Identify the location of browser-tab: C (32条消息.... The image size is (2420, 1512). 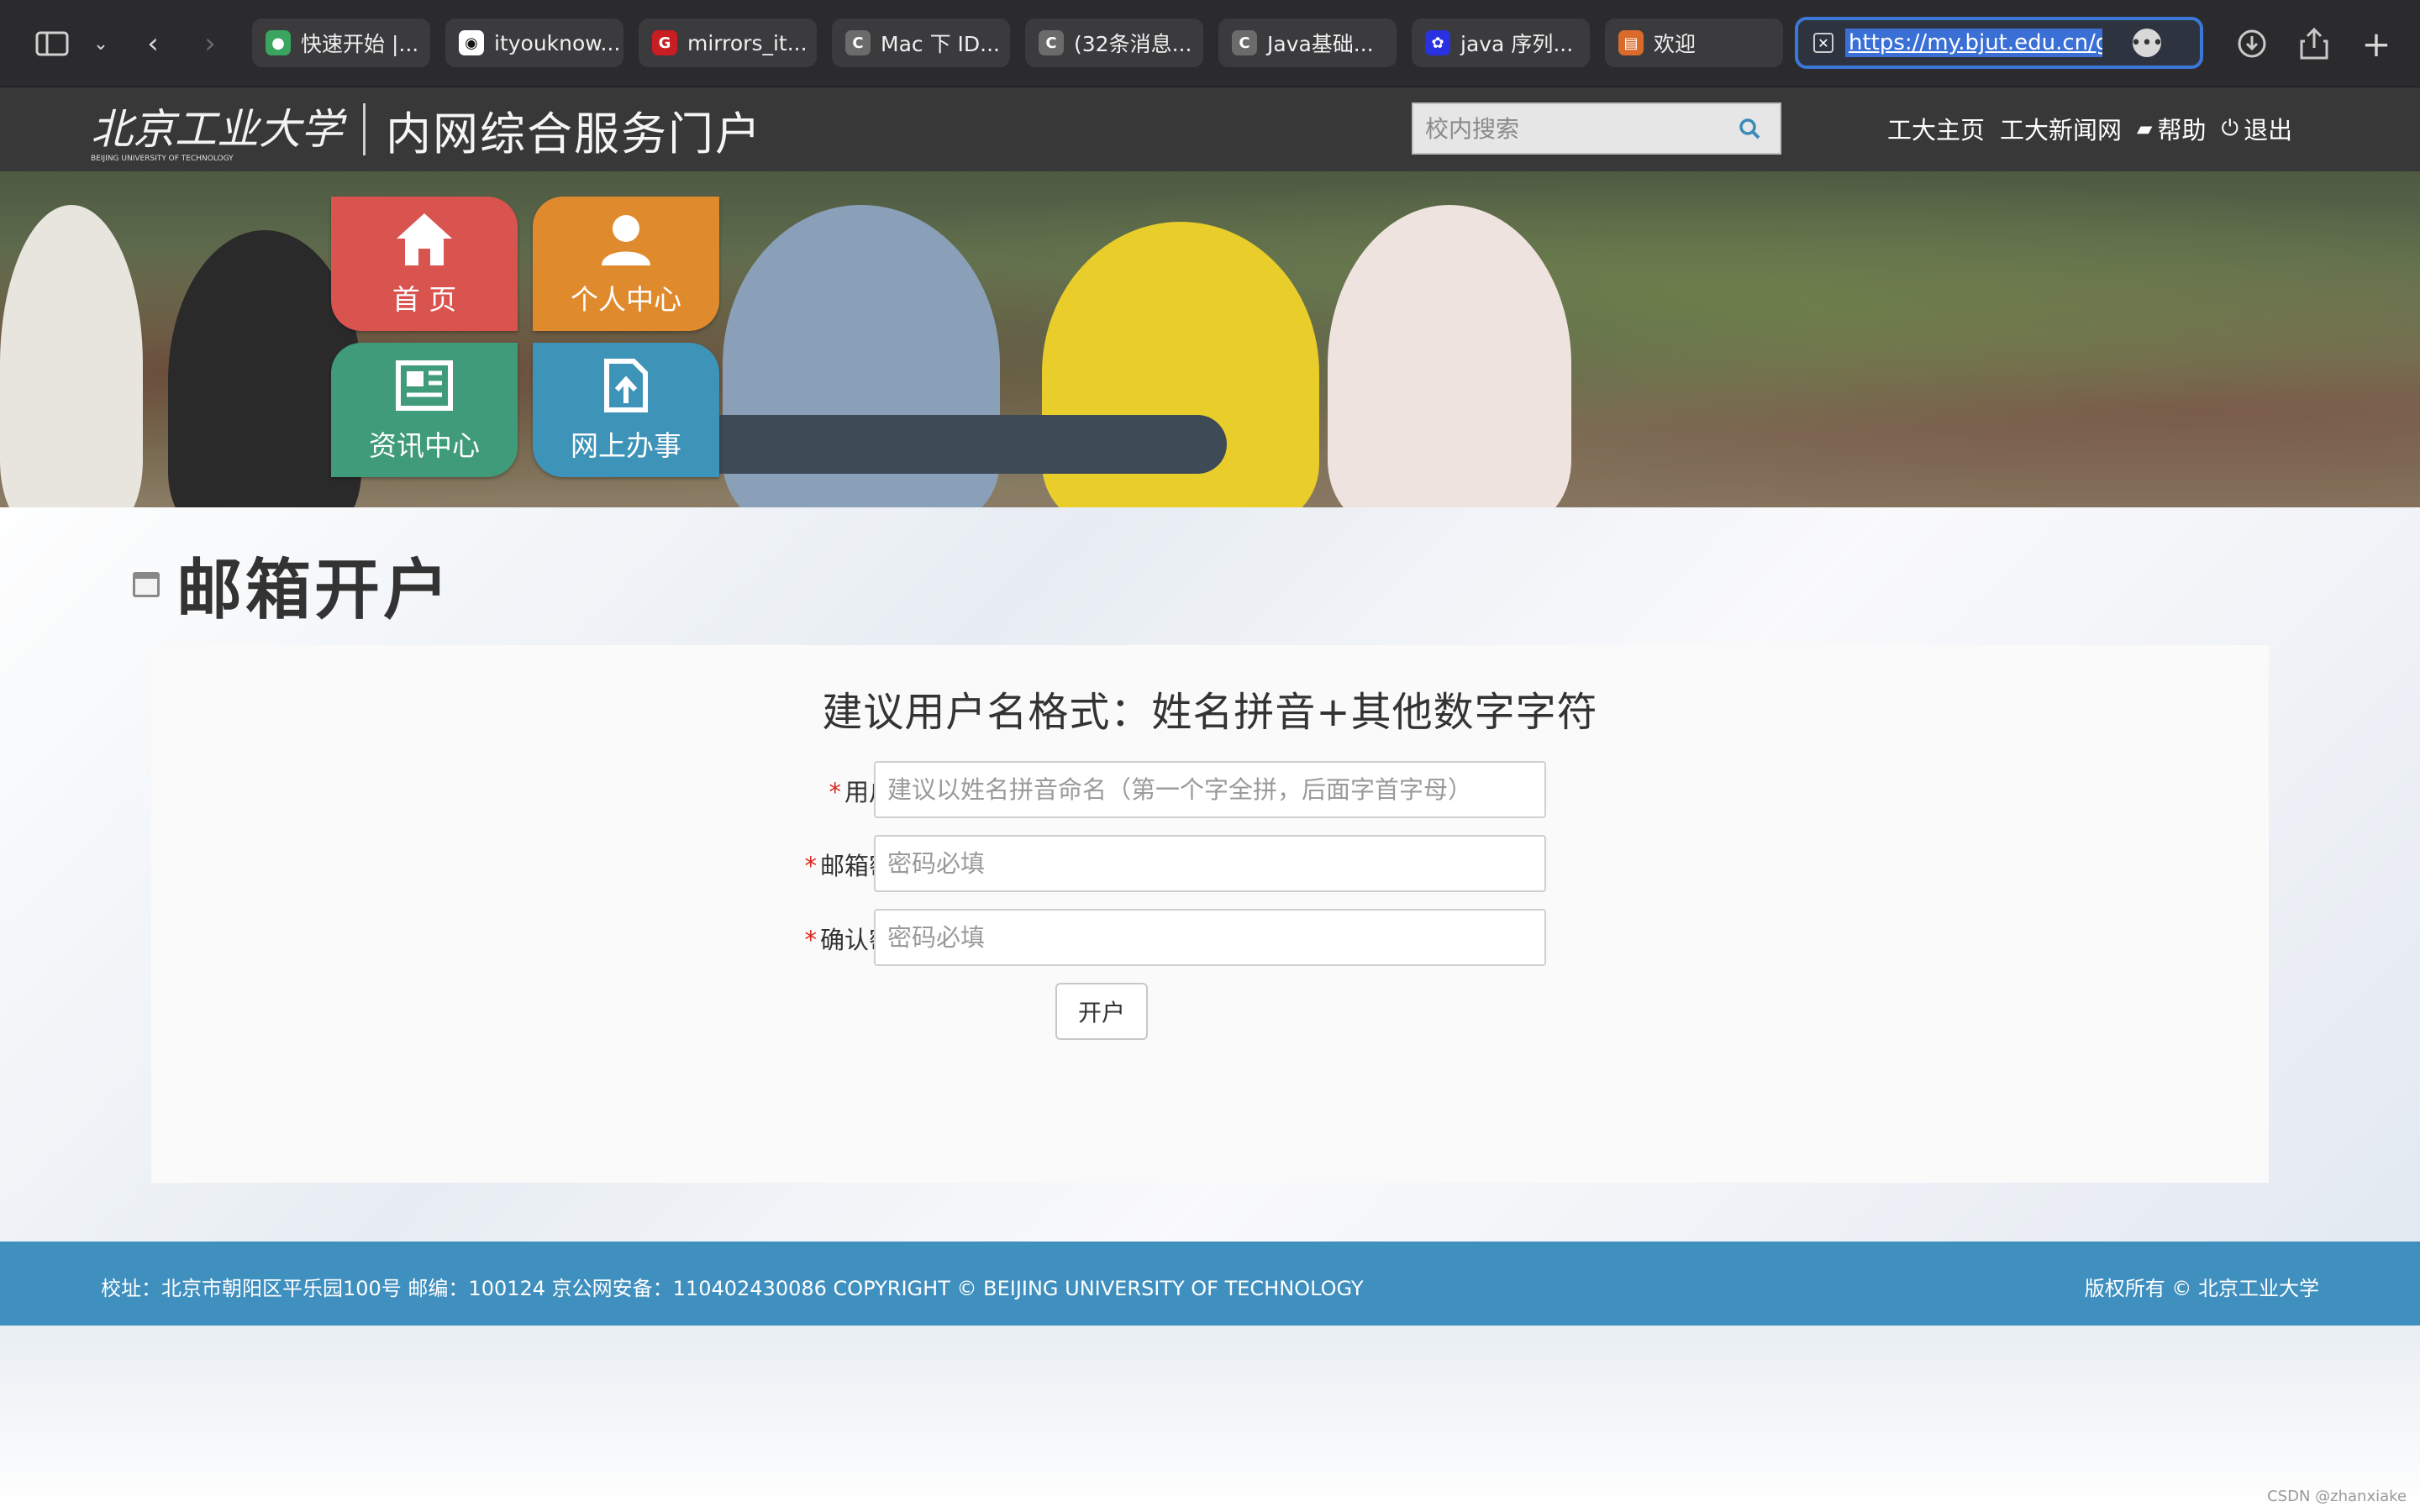
(1114, 42).